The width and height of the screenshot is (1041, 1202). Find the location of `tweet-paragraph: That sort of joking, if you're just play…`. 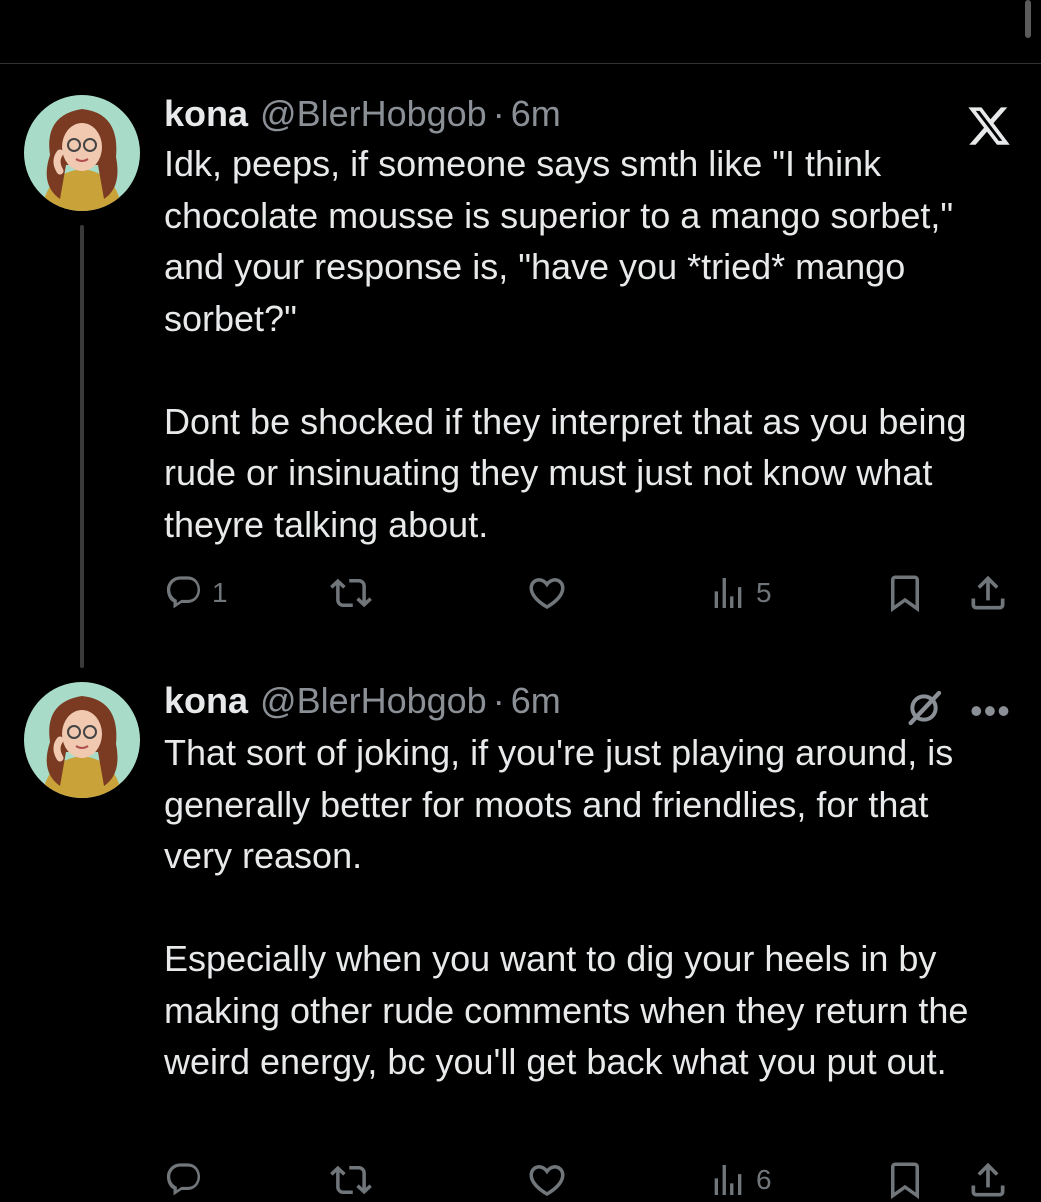

tweet-paragraph: That sort of joking, if you're just play… is located at coordinates (559, 804).